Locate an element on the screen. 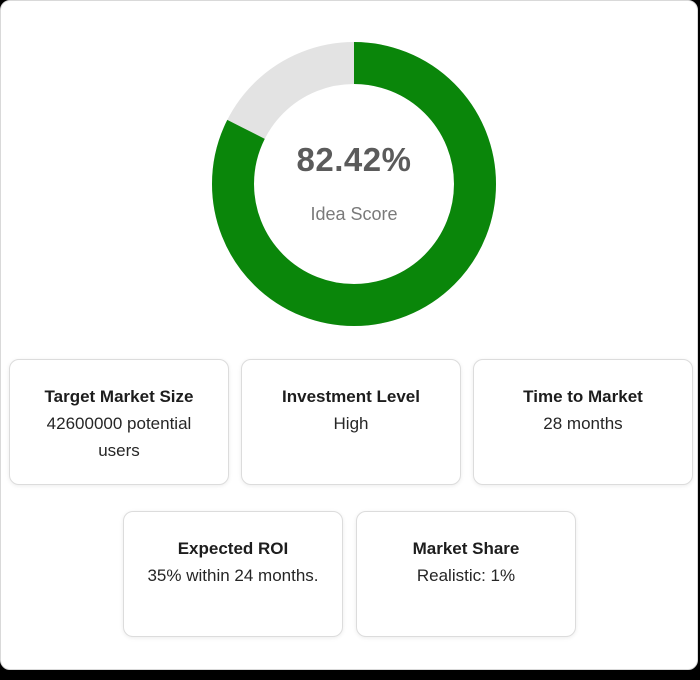 The width and height of the screenshot is (700, 680). metric-title: Time to Market is located at coordinates (583, 396).